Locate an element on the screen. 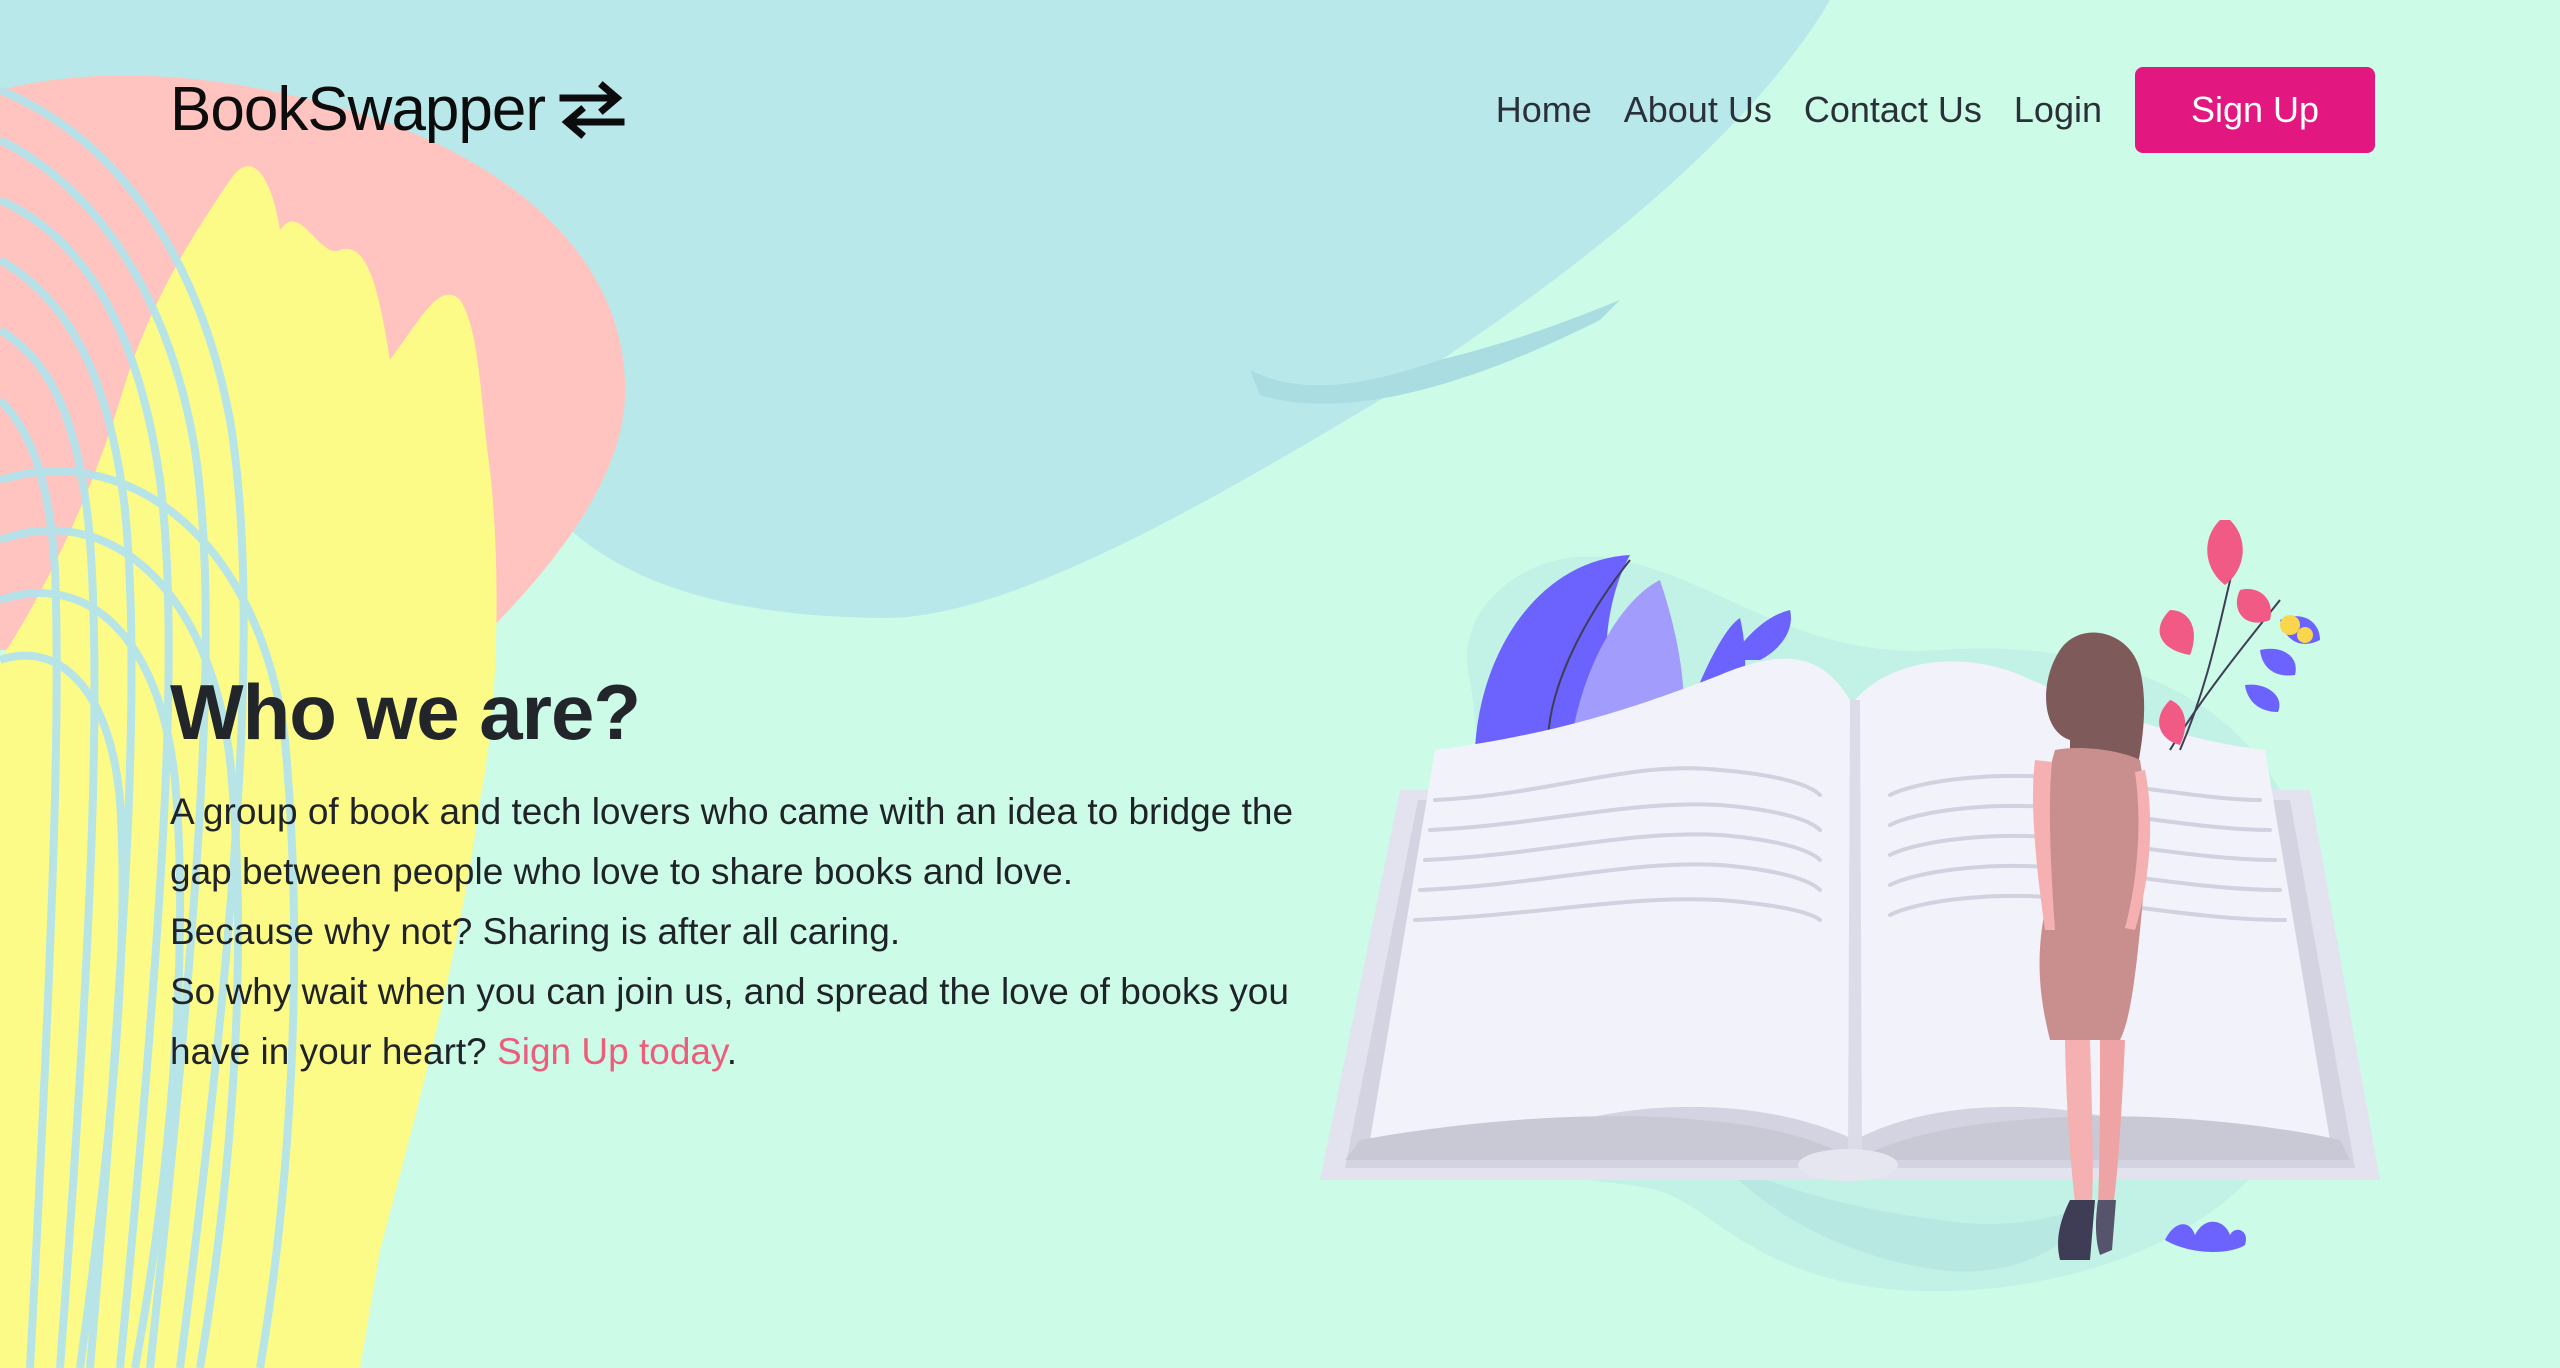 This screenshot has width=2560, height=1368. nav-login: Login is located at coordinates (2058, 110).